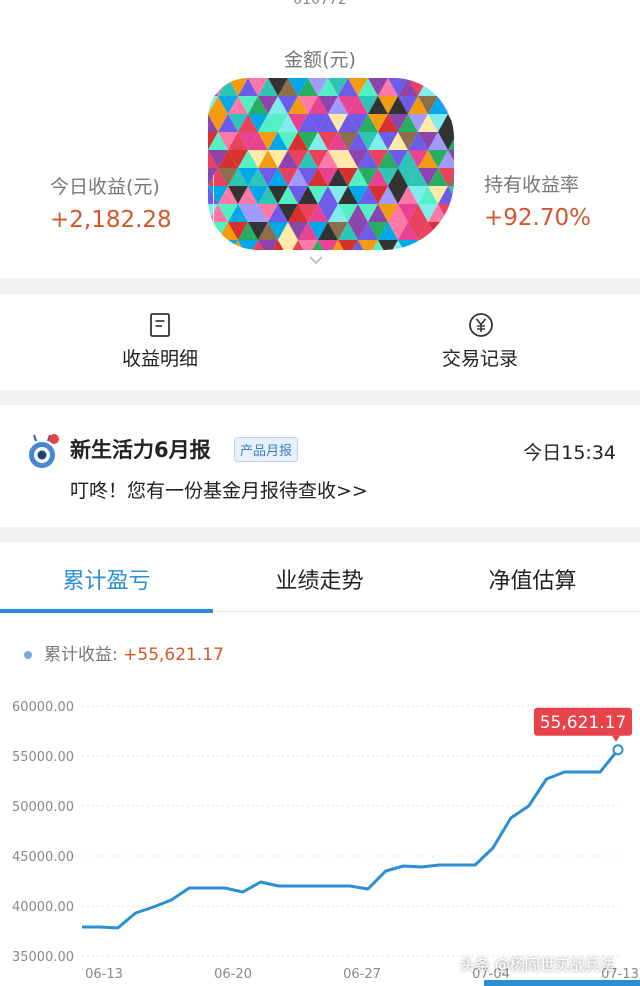 This screenshot has height=986, width=640. Describe the element at coordinates (537, 200) in the screenshot. I see `holding-return: 持有收益率 +92.70%` at that location.